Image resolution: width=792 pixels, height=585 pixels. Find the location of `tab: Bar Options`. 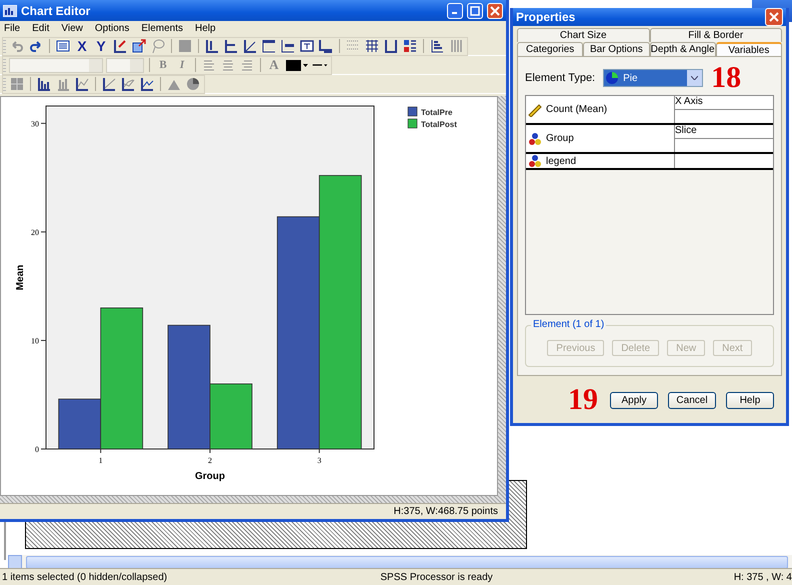

tab: Bar Options is located at coordinates (616, 49).